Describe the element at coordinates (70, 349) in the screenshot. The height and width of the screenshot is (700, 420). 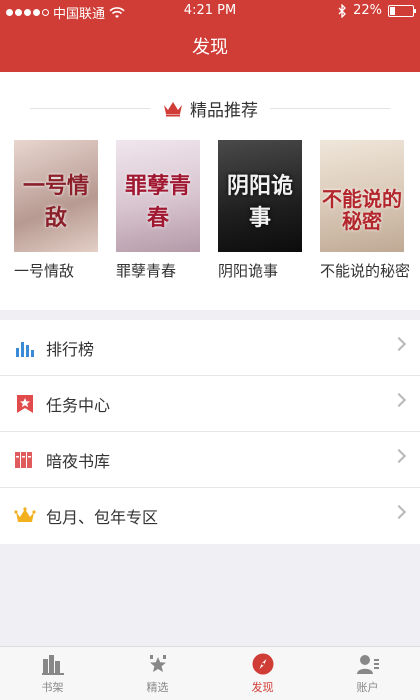
I see `menu-label: 排行榜` at that location.